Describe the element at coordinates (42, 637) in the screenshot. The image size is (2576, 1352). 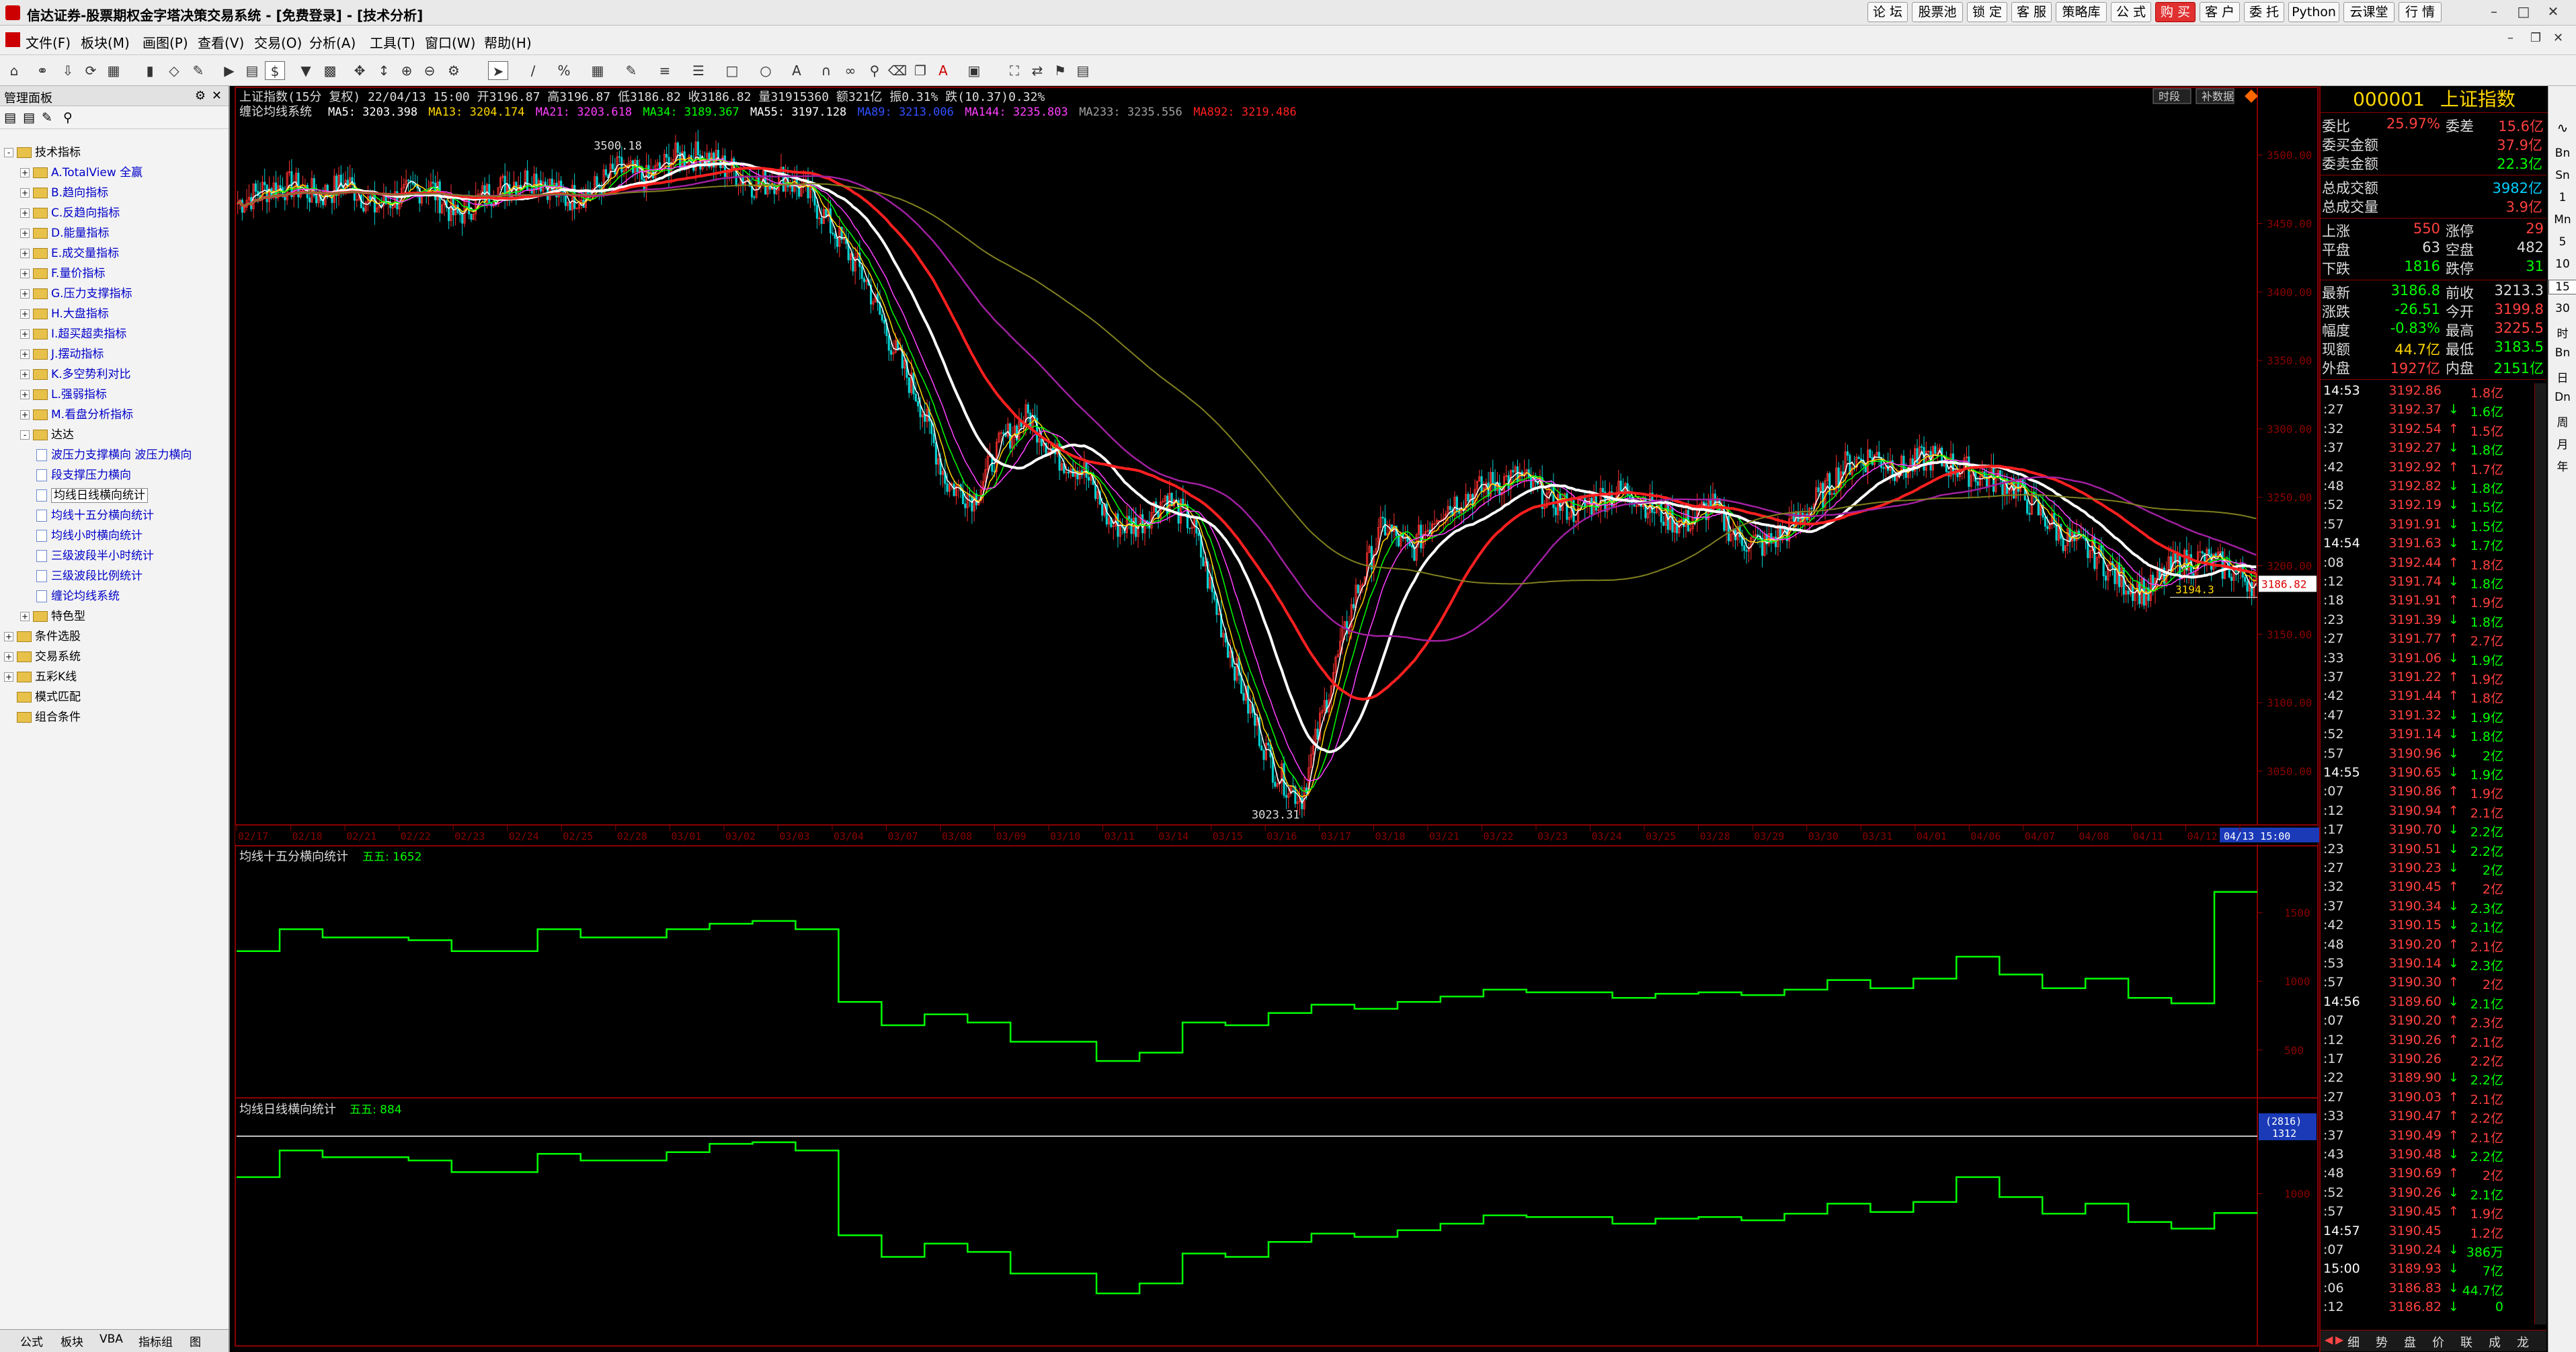
I see `tree-item: + 条件选股` at that location.